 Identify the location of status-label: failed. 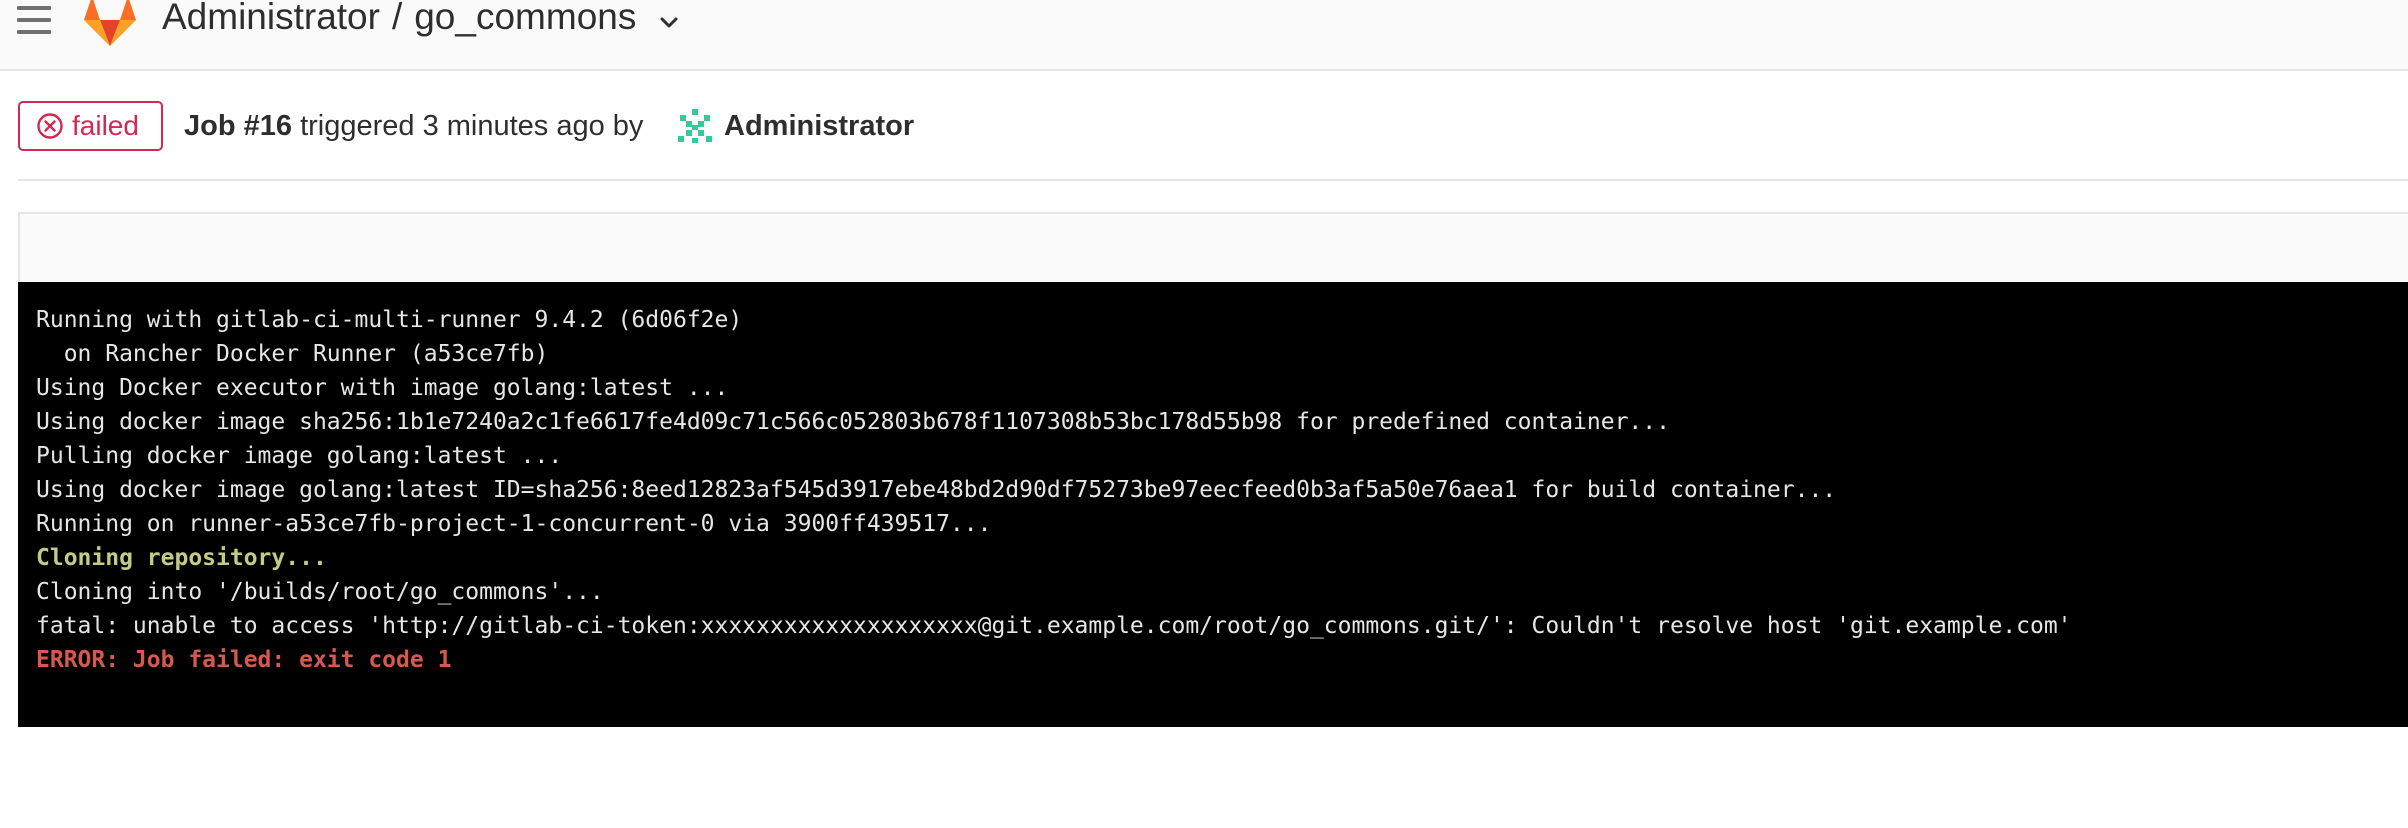
(105, 125).